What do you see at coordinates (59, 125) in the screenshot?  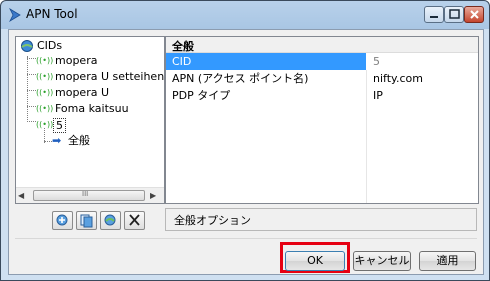 I see `tree-item-label: 5` at bounding box center [59, 125].